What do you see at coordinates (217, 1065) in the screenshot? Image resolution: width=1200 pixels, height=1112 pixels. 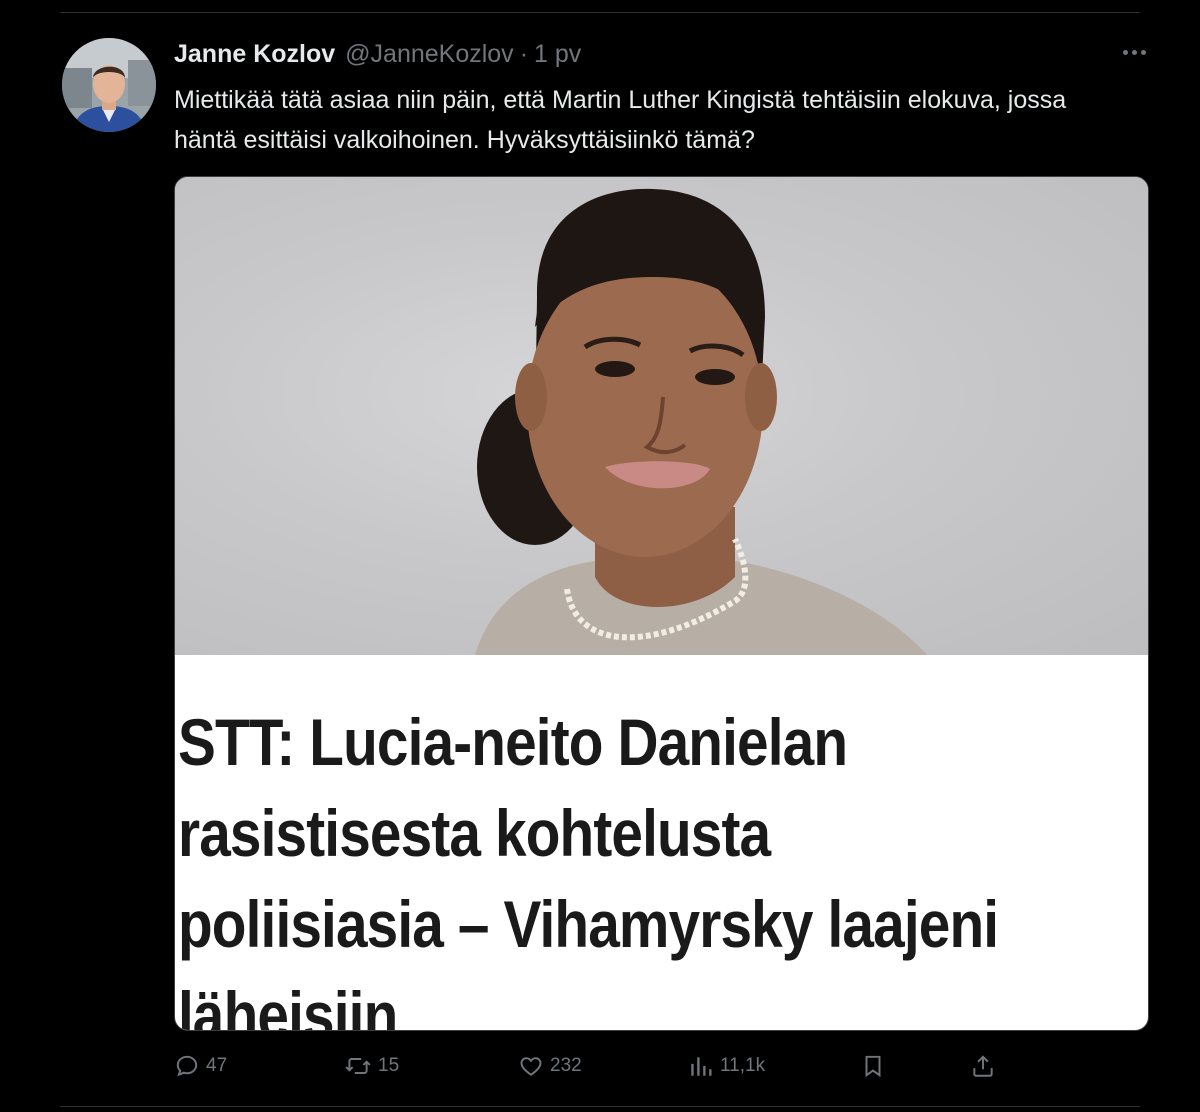 I see `reply-count: 47` at bounding box center [217, 1065].